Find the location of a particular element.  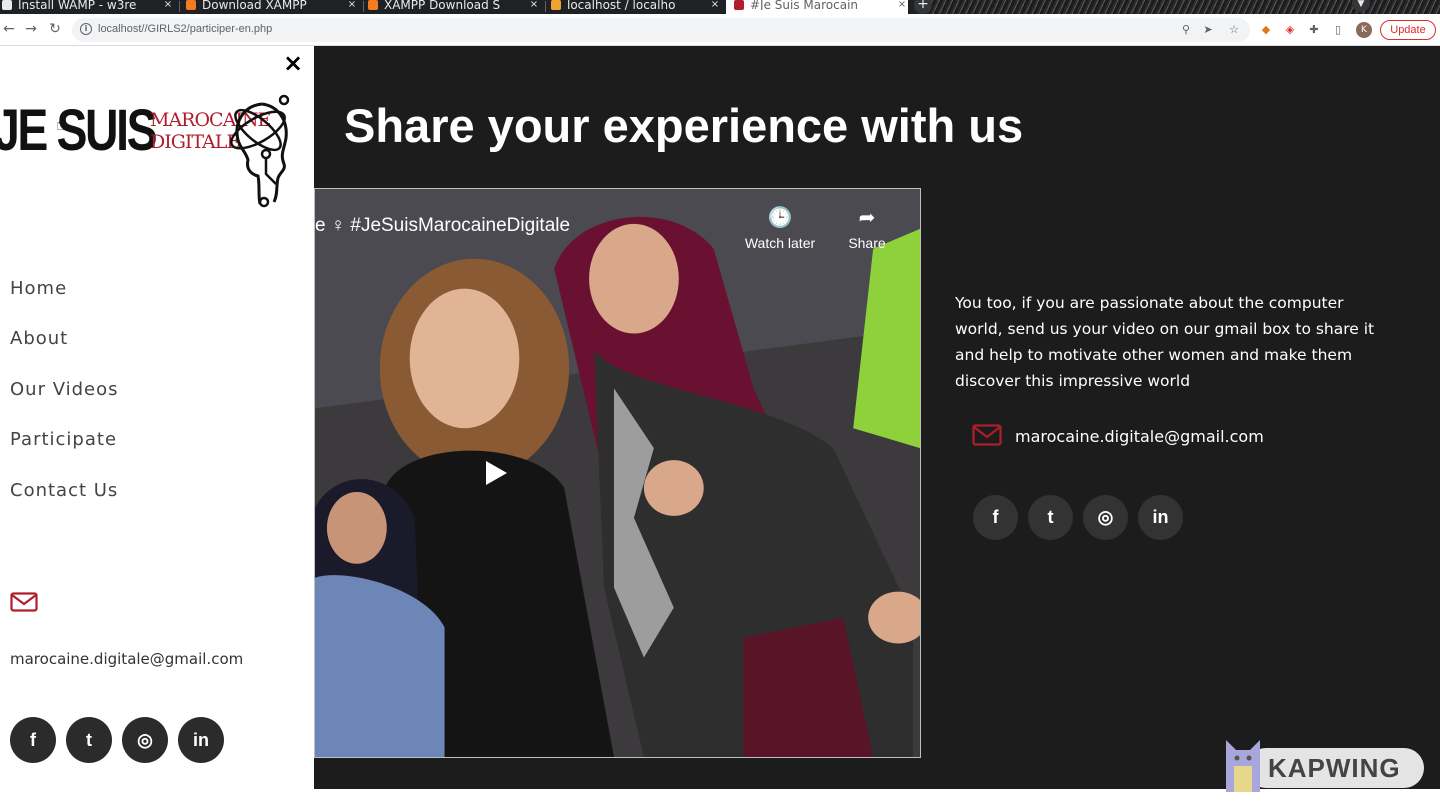

tab-title: #Je Suis Marocain is located at coordinates (804, 5).